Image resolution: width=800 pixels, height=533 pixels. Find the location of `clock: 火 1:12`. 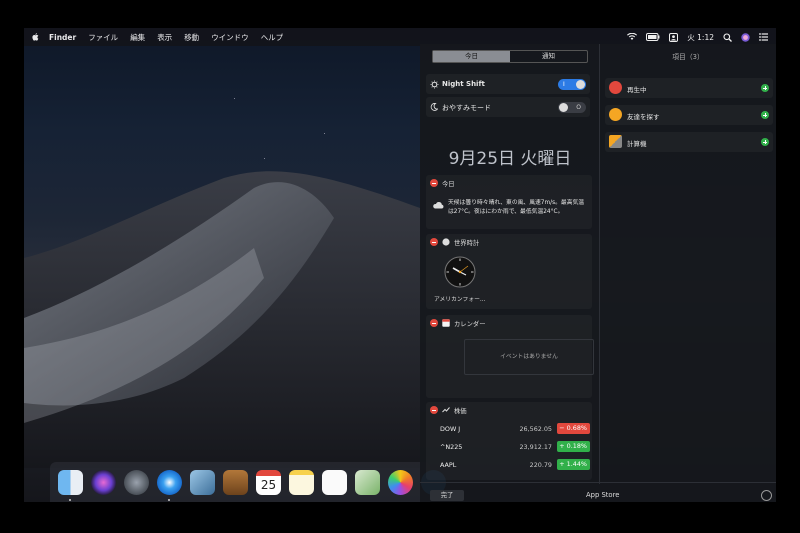

clock: 火 1:12 is located at coordinates (700, 37).